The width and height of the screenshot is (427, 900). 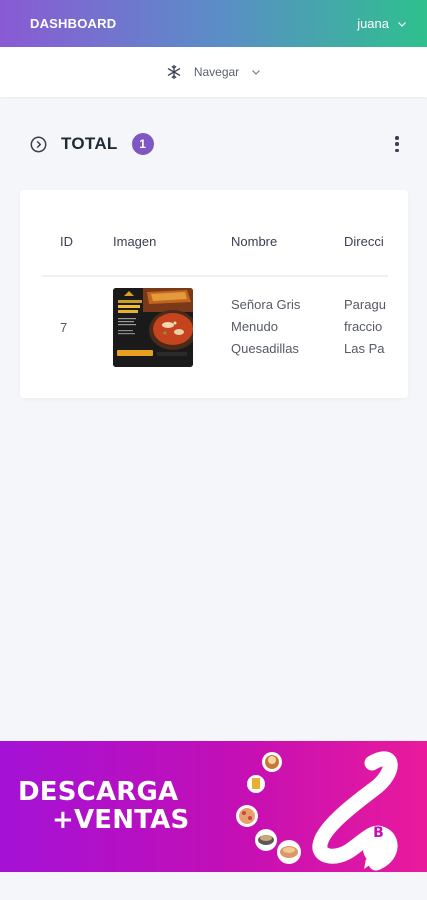 I want to click on cell-direccion: Paragu fraccio Las Pa, so click(x=365, y=327).